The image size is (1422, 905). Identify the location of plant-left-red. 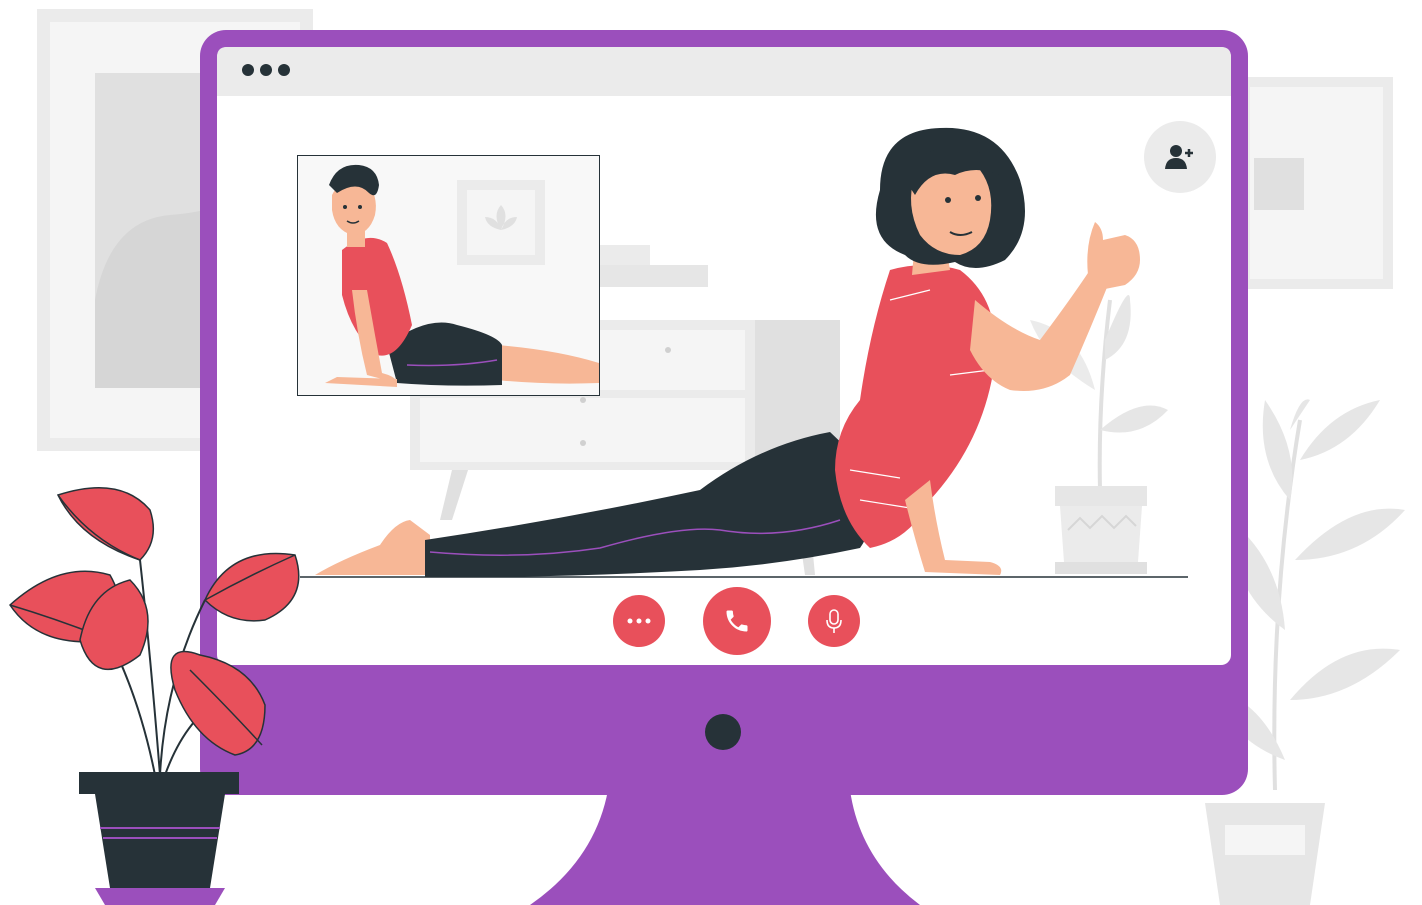
(154, 695).